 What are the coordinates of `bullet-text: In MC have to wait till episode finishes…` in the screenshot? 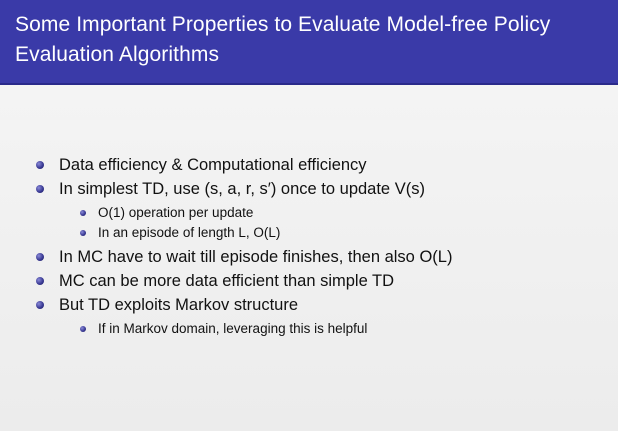 It's located at (256, 257).